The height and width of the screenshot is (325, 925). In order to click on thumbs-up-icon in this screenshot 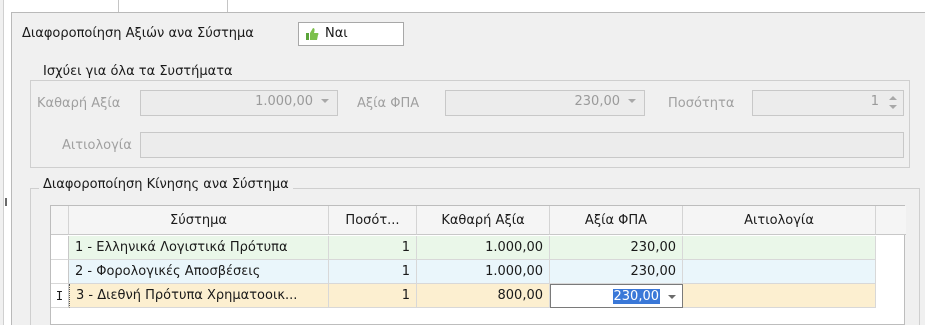, I will do `click(312, 34)`.